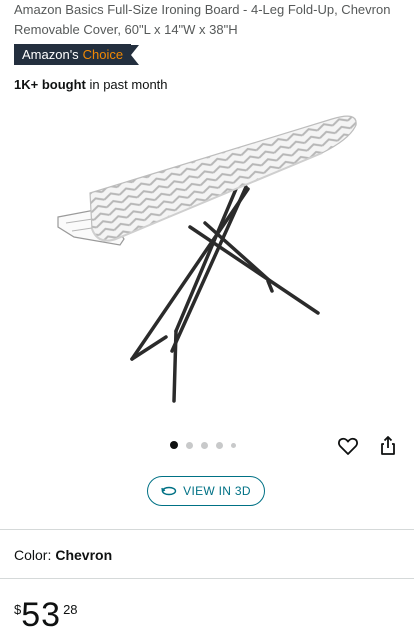 The height and width of the screenshot is (641, 414). I want to click on bought-count: 1K+ bought in past month, so click(91, 84).